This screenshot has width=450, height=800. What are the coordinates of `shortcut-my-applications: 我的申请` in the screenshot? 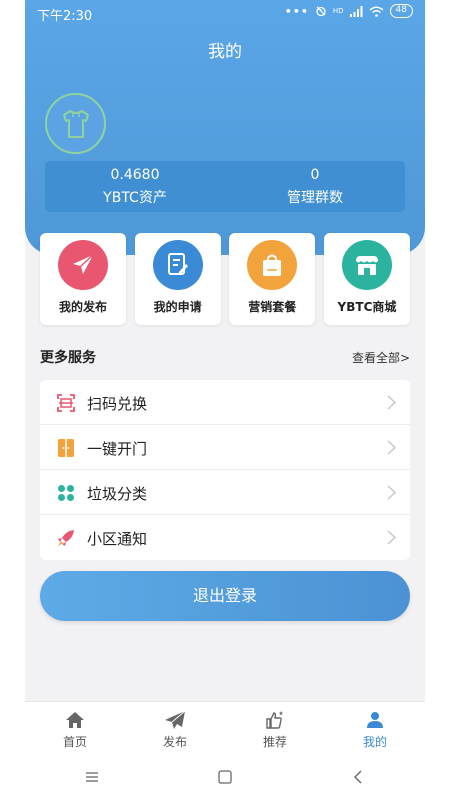 It's located at (177, 279).